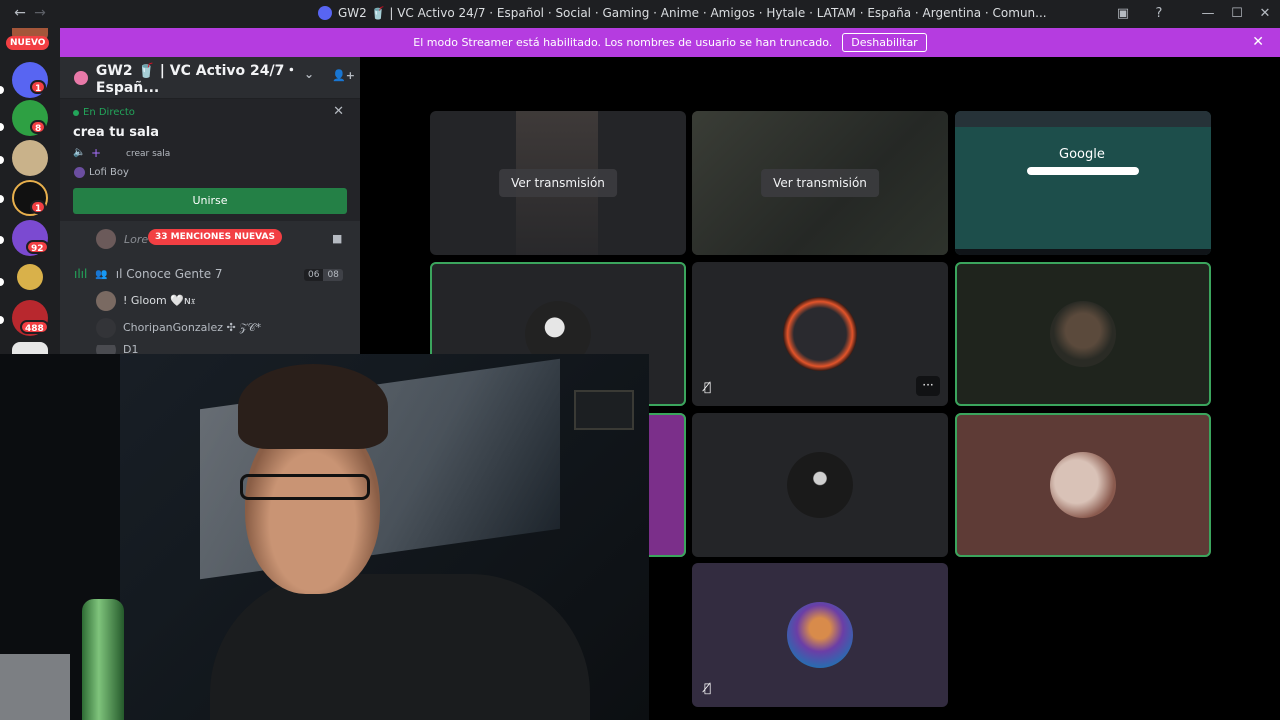 The height and width of the screenshot is (720, 1280). Describe the element at coordinates (101, 274) in the screenshot. I see `group-icon: 👥` at that location.